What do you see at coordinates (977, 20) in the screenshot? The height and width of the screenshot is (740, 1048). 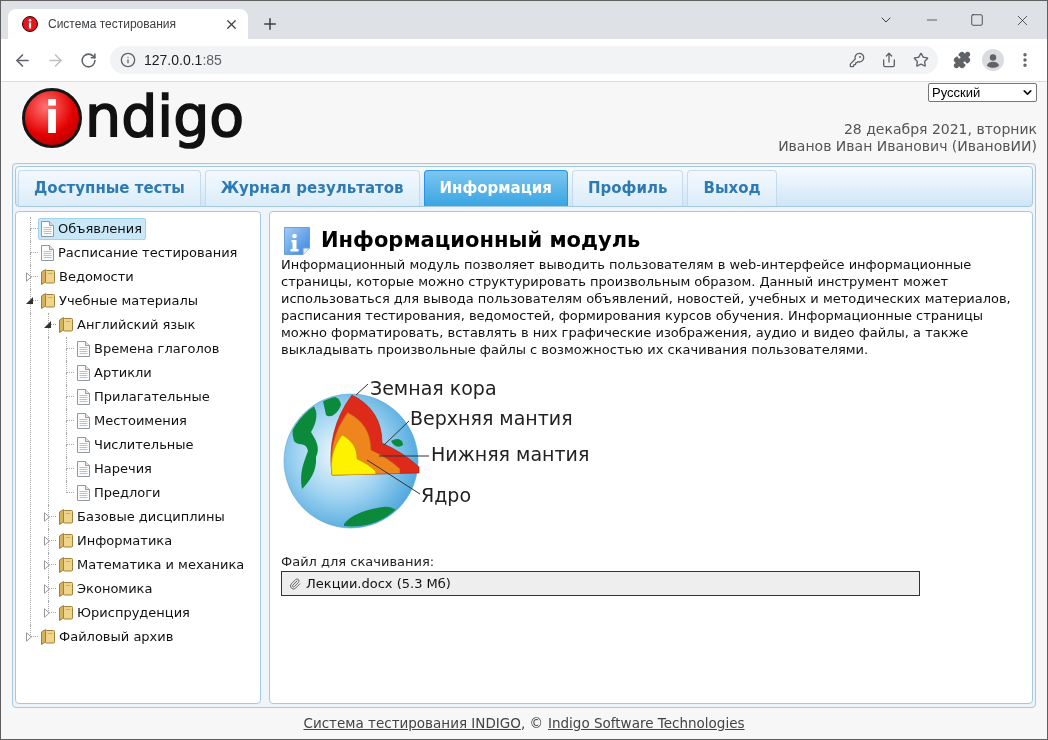 I see `maximize-icon` at bounding box center [977, 20].